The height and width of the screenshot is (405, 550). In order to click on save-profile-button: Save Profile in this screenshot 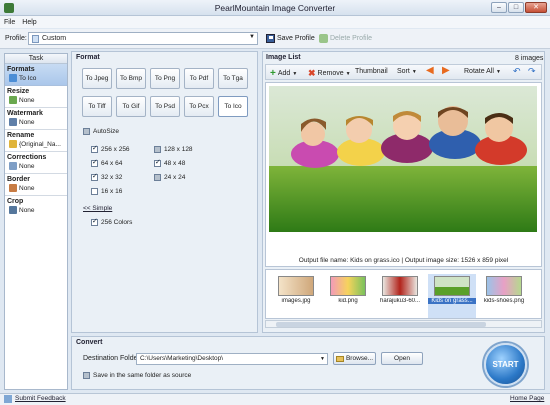, I will do `click(290, 38)`.